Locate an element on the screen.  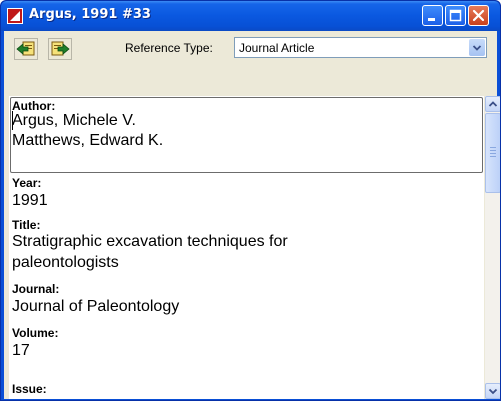
scrollbar-thumb is located at coordinates (492, 153).